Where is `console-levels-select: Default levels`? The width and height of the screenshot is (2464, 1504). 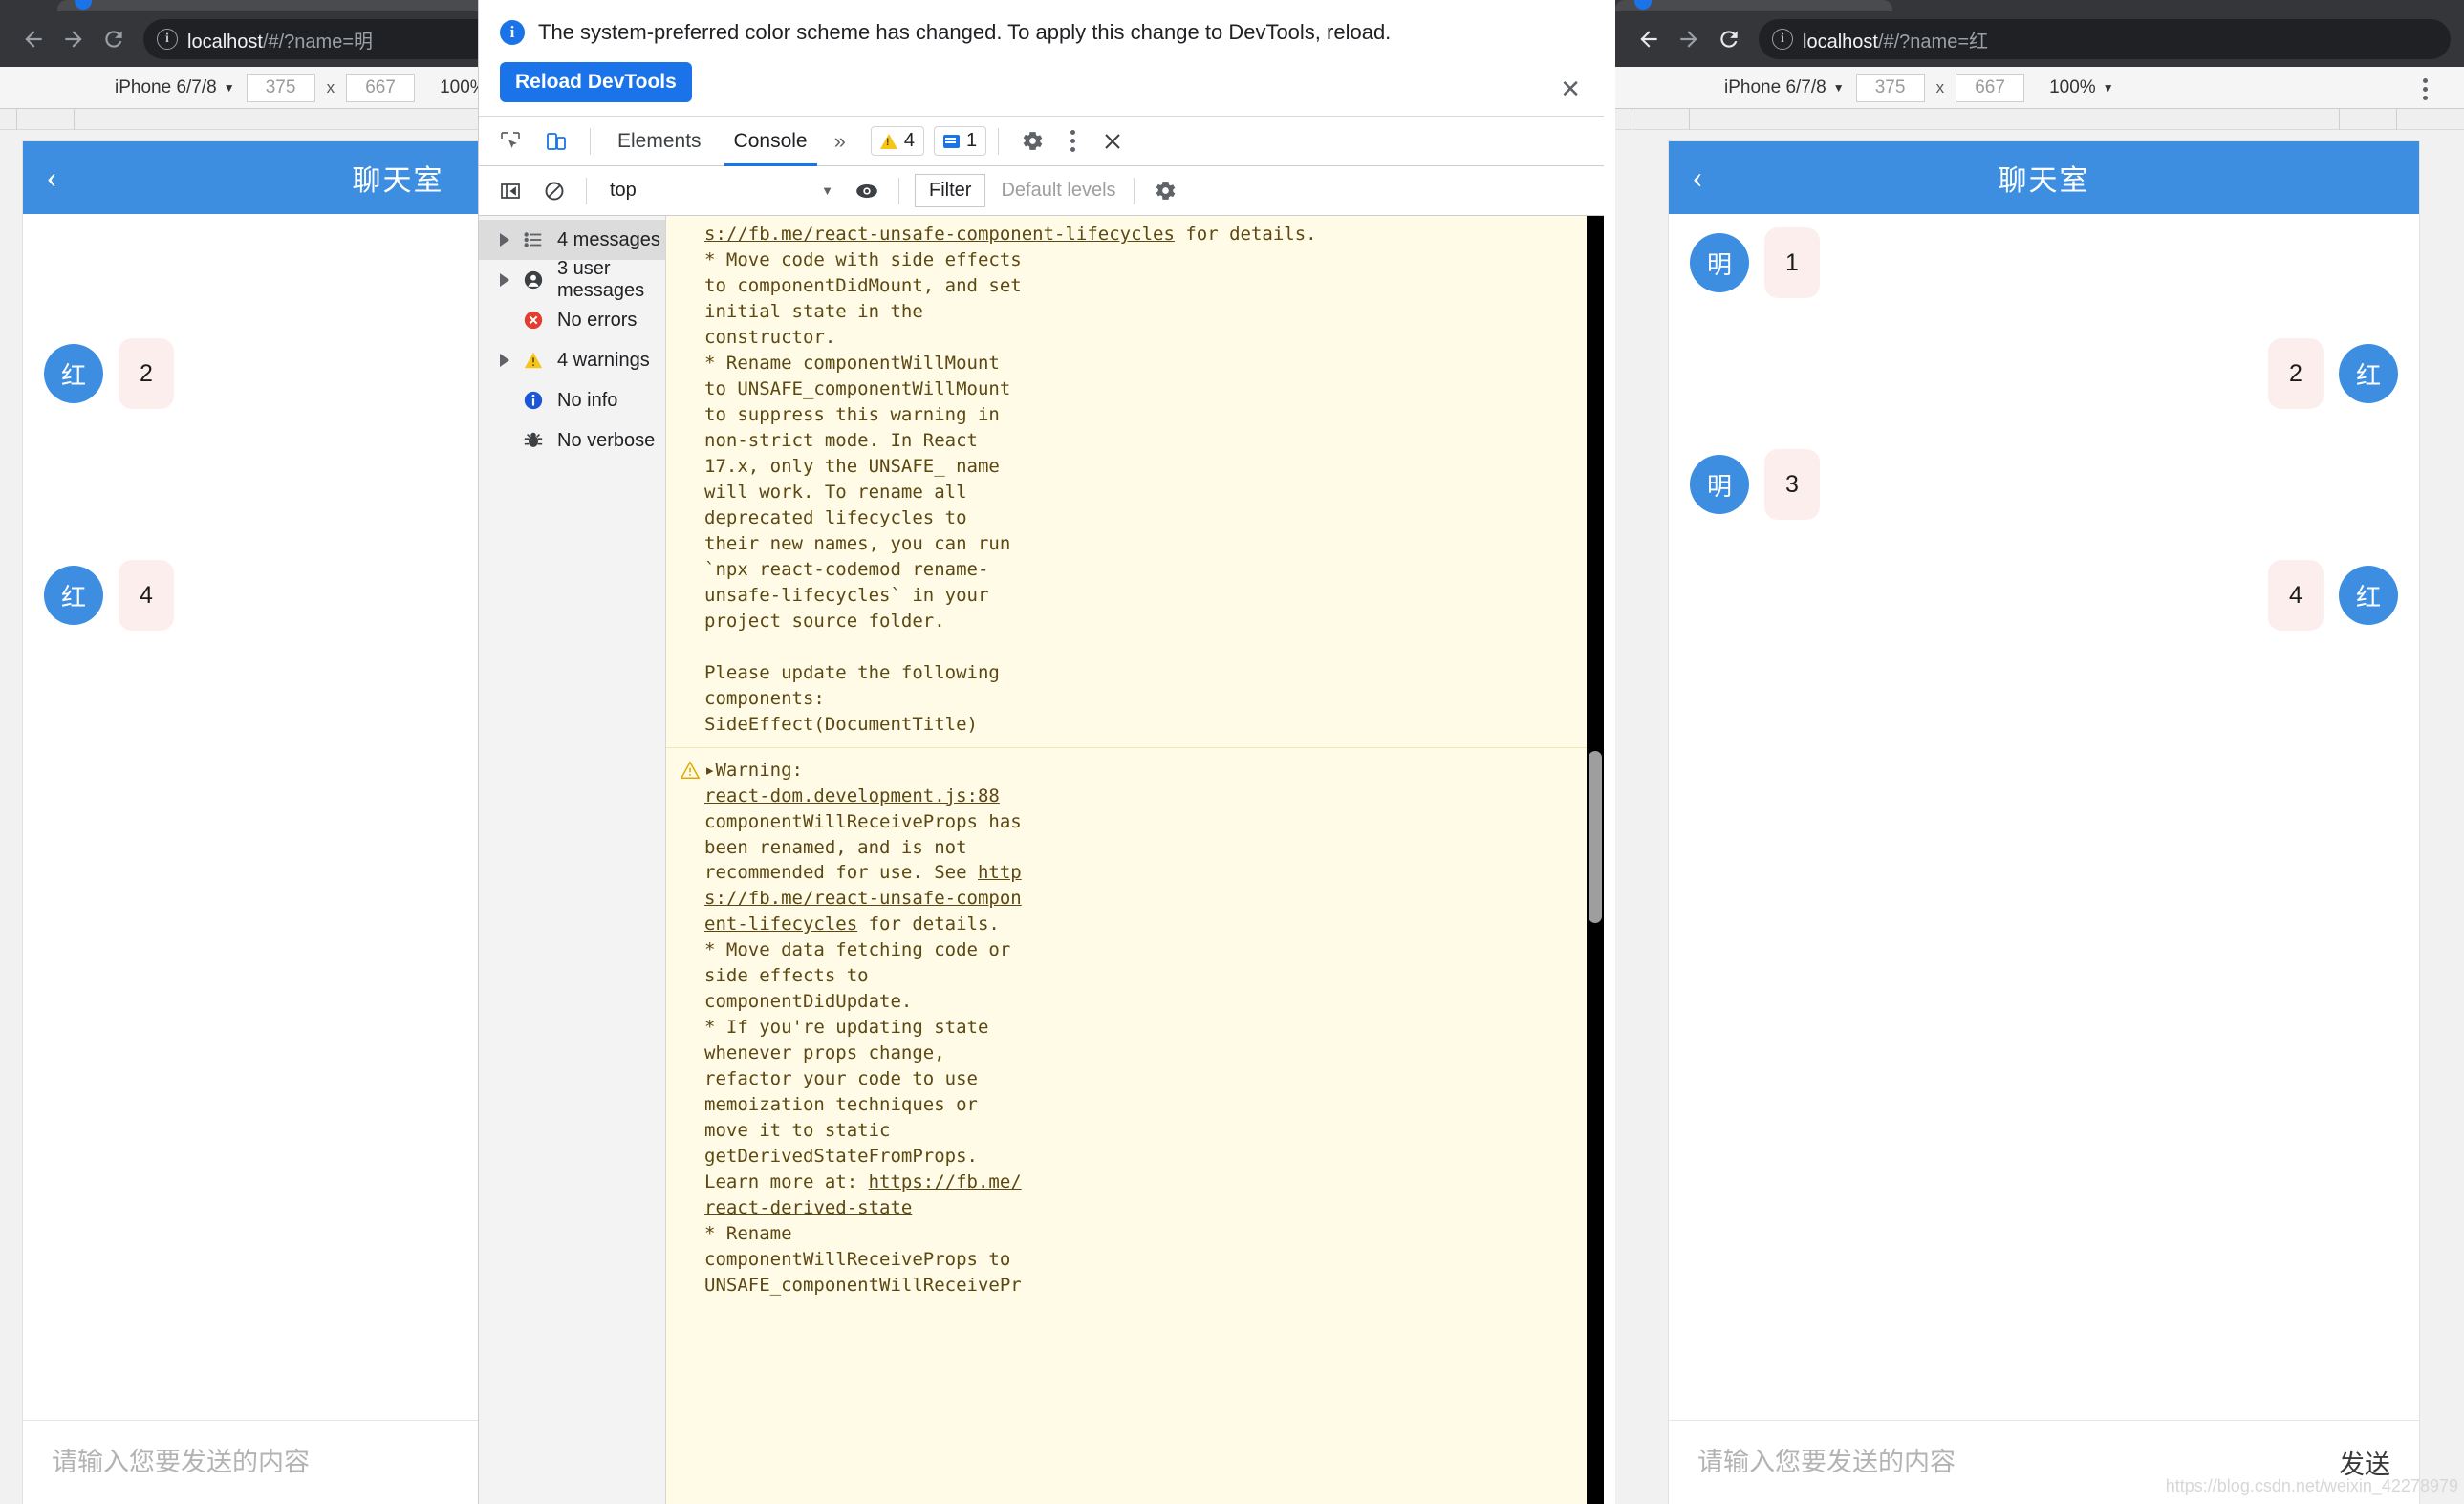 console-levels-select: Default levels is located at coordinates (1058, 191).